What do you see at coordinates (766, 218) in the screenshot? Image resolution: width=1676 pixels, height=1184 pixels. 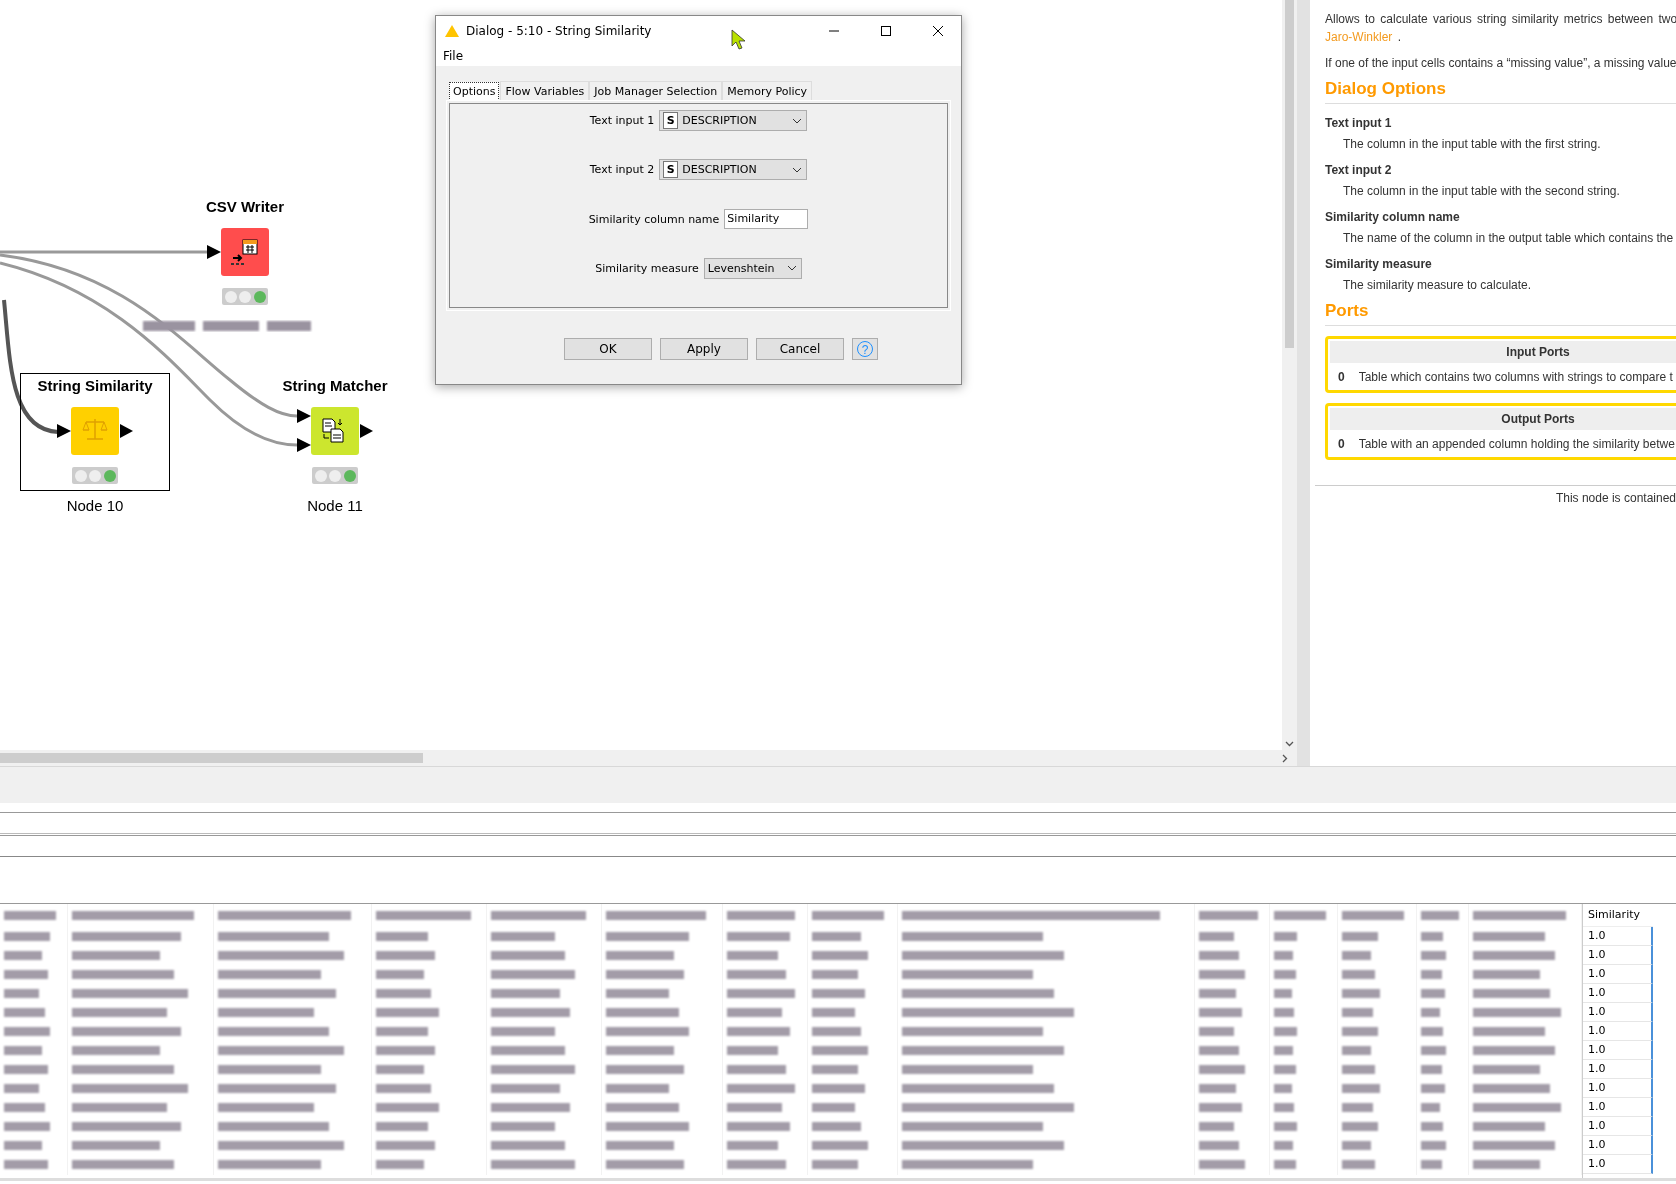 I see `input-field: Similarity` at bounding box center [766, 218].